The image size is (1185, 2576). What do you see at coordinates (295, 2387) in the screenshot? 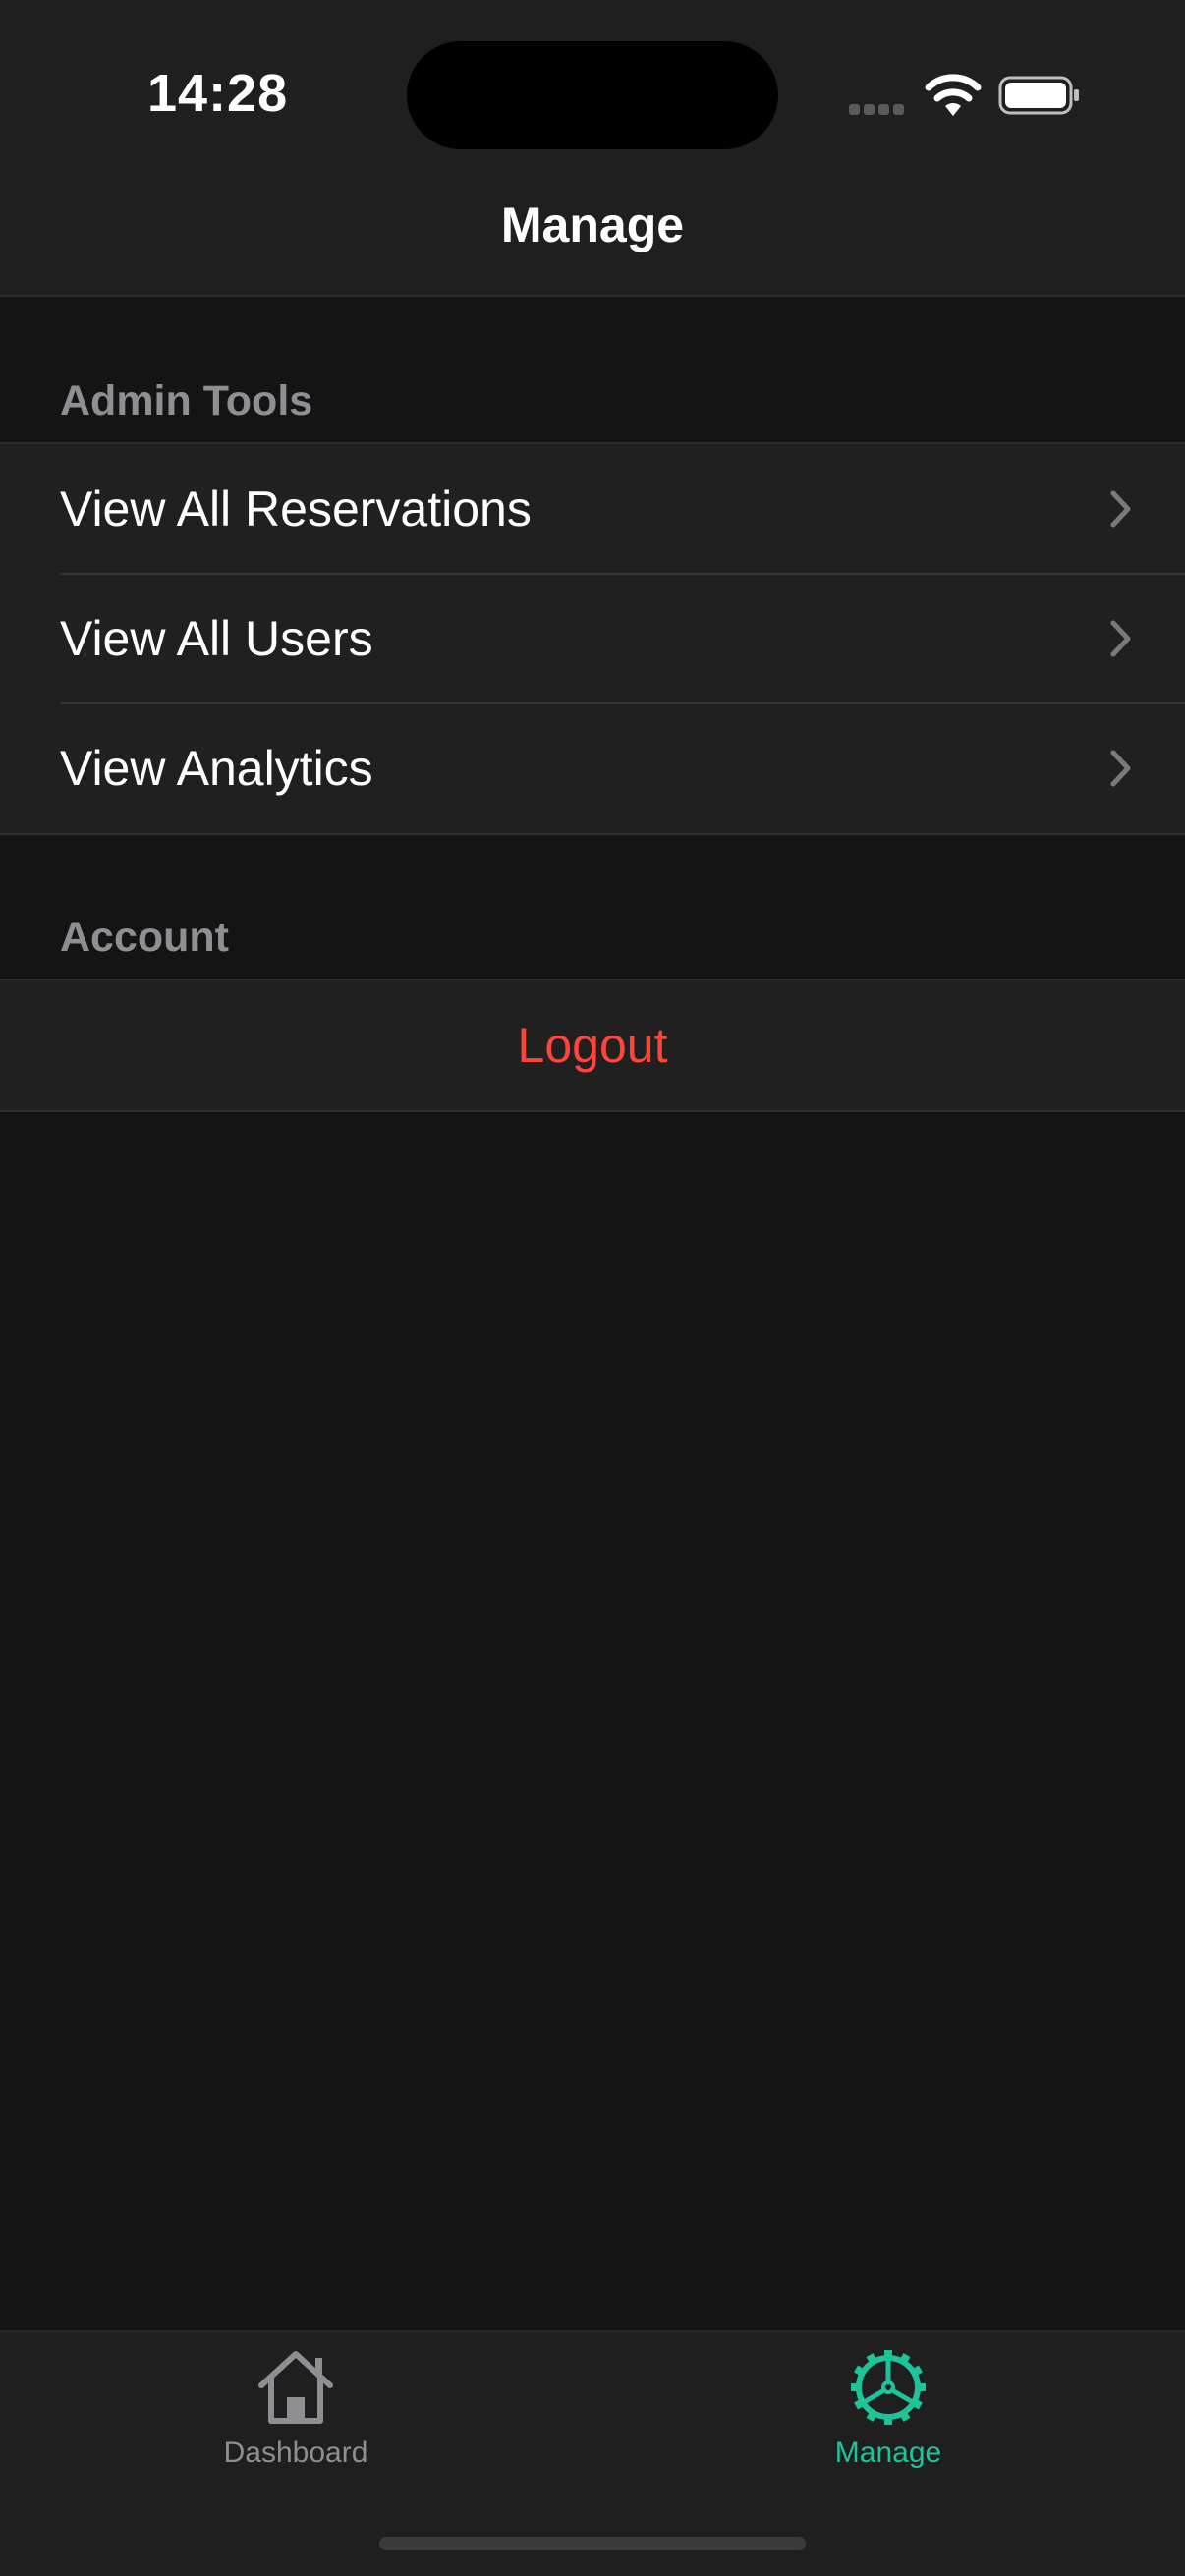
I see `house-icon` at bounding box center [295, 2387].